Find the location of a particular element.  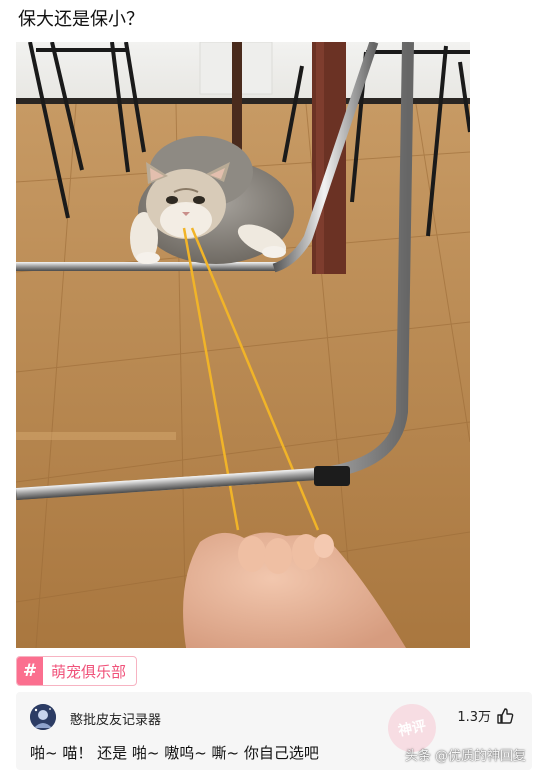

comment-username: 憨批皮友记录器 is located at coordinates (115, 718).